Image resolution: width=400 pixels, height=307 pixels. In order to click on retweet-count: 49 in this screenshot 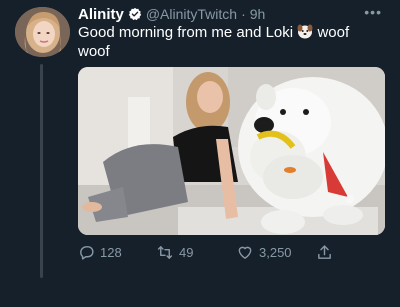, I will do `click(186, 252)`.